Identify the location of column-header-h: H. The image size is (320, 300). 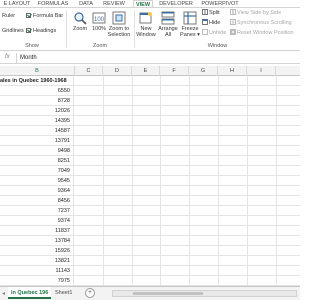
(232, 71).